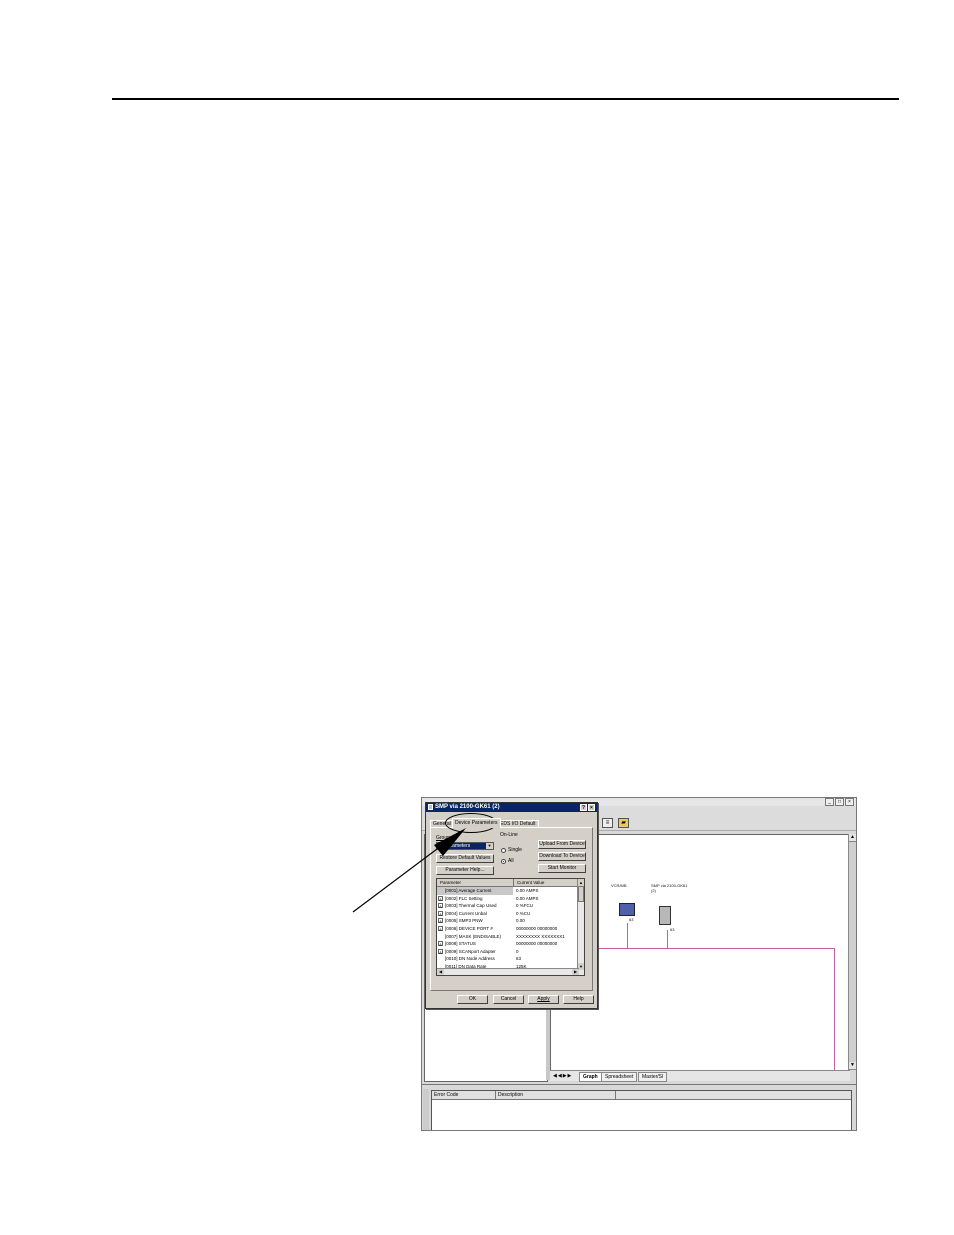 This screenshot has height=1235, width=954. What do you see at coordinates (476, 823) in the screenshot?
I see `tab-device-parameters: Device Parameters` at bounding box center [476, 823].